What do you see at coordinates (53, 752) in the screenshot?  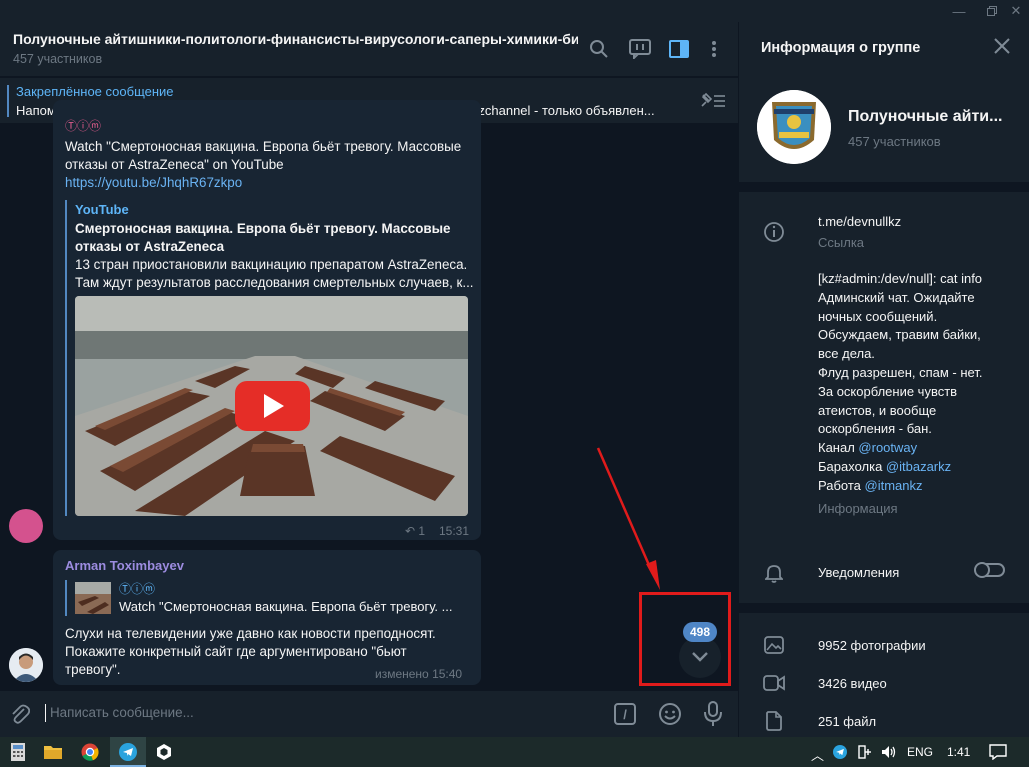 I see `file-explorer-icon` at bounding box center [53, 752].